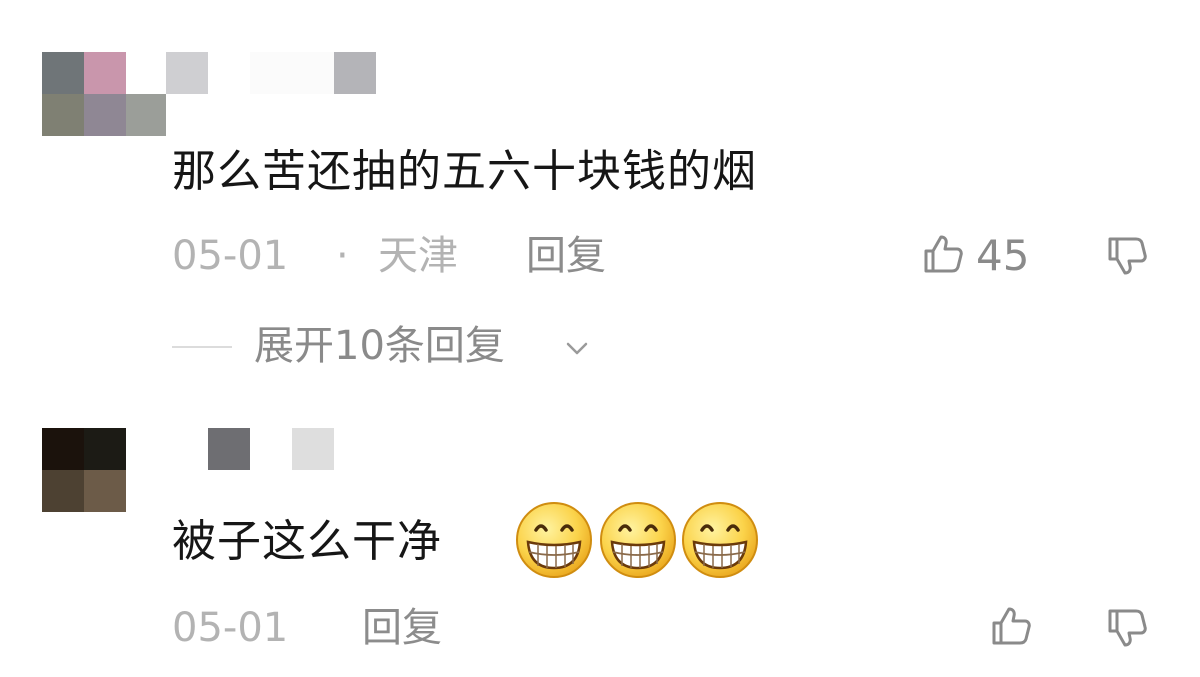  I want to click on chevron-down-icon, so click(577, 348).